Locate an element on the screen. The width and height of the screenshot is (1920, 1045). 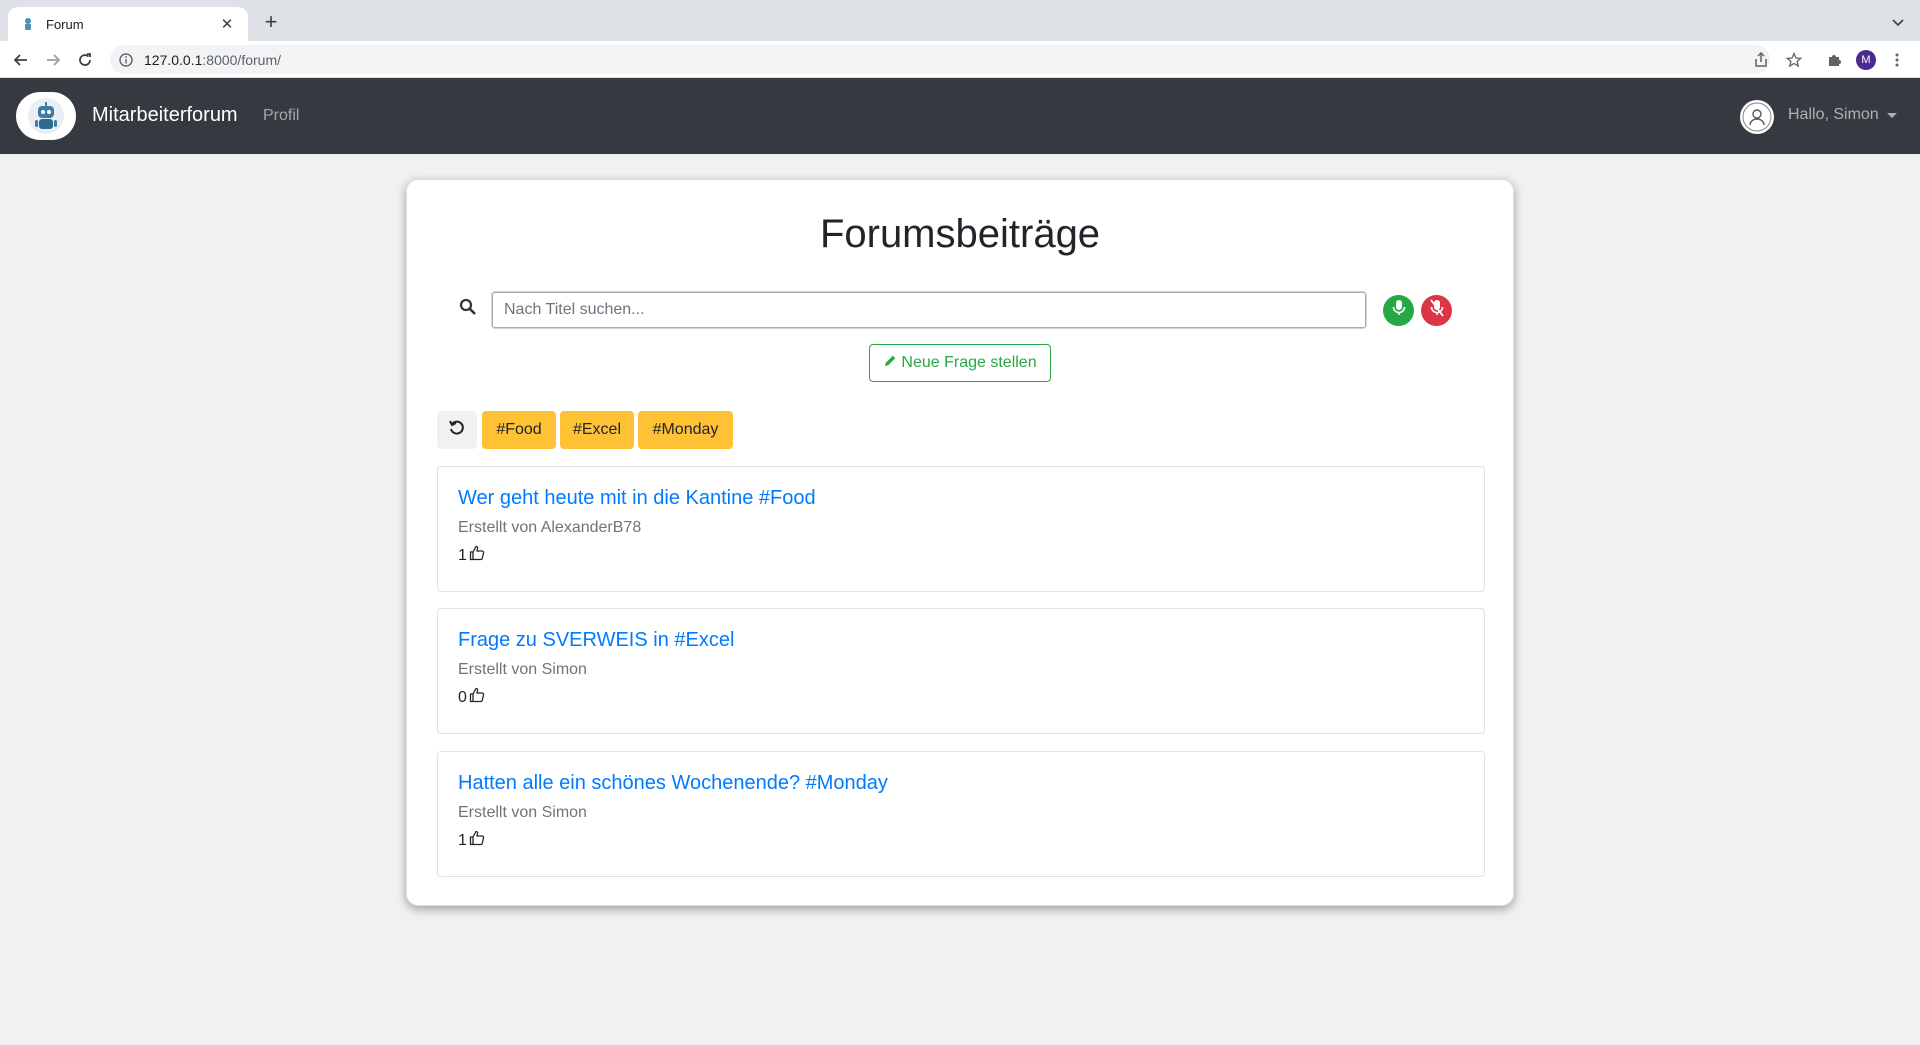
reset-filter-button is located at coordinates (457, 430).